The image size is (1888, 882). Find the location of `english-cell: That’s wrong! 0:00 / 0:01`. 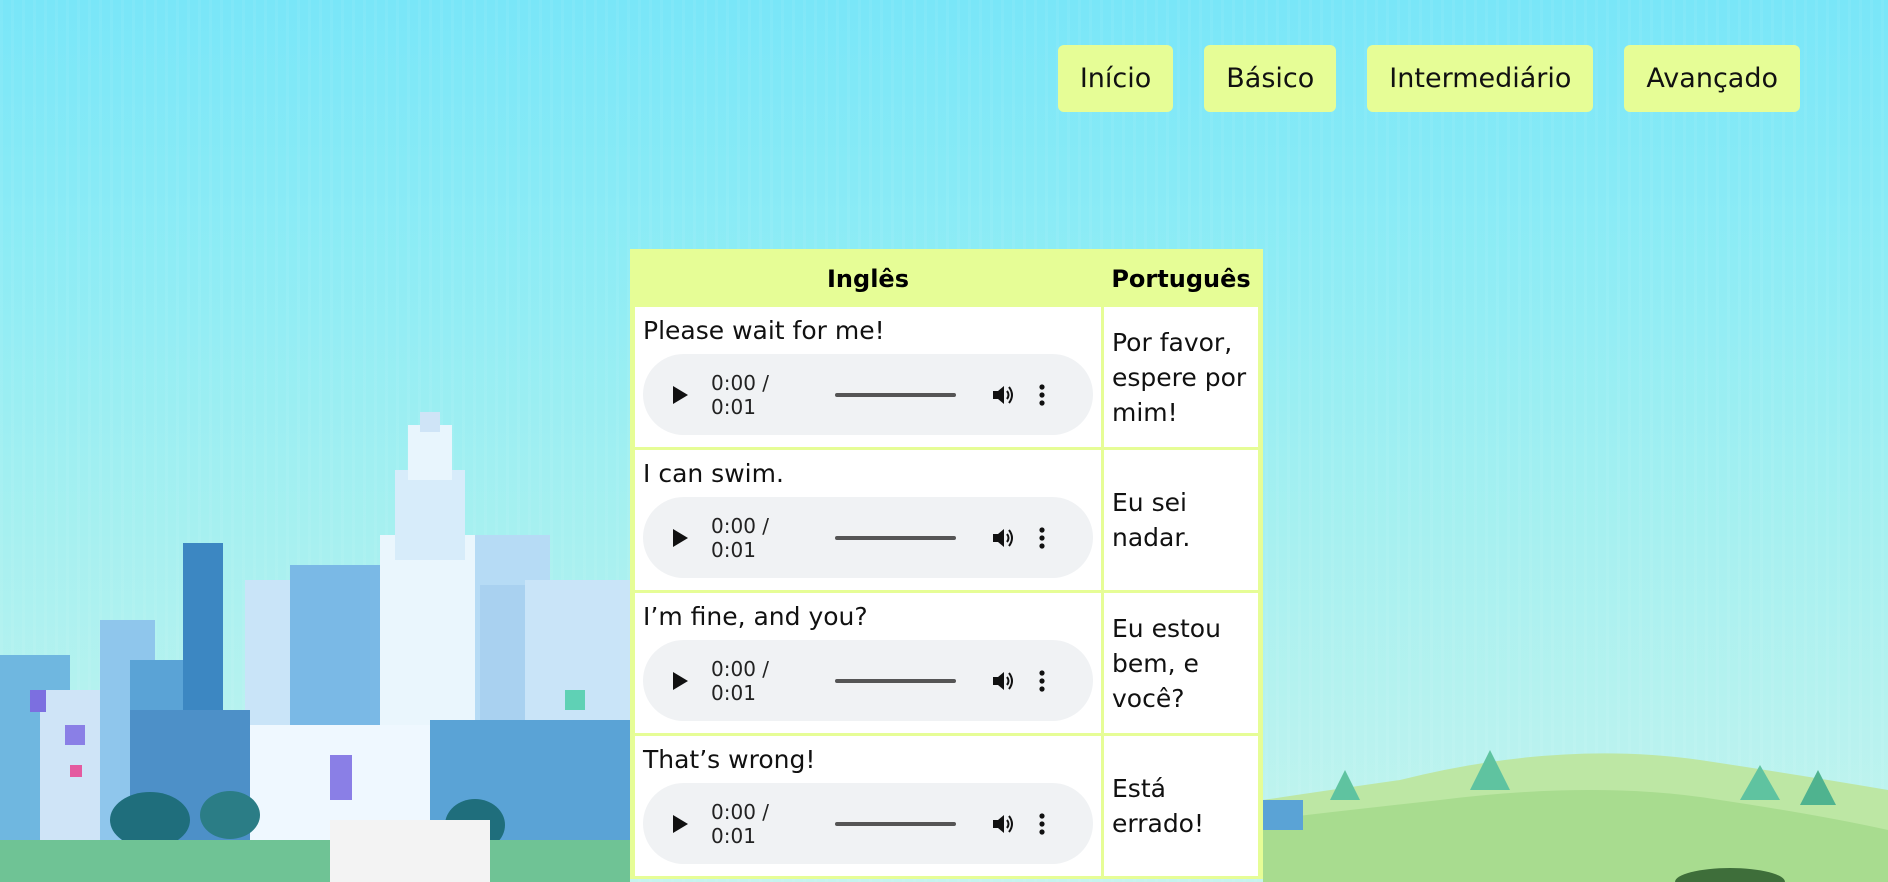

english-cell: That’s wrong! 0:00 / 0:01 is located at coordinates (868, 806).